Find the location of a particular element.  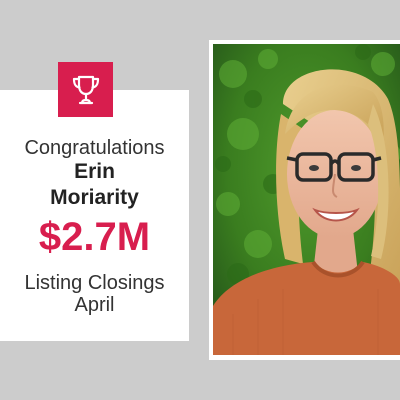

award-period: April is located at coordinates (94, 305).